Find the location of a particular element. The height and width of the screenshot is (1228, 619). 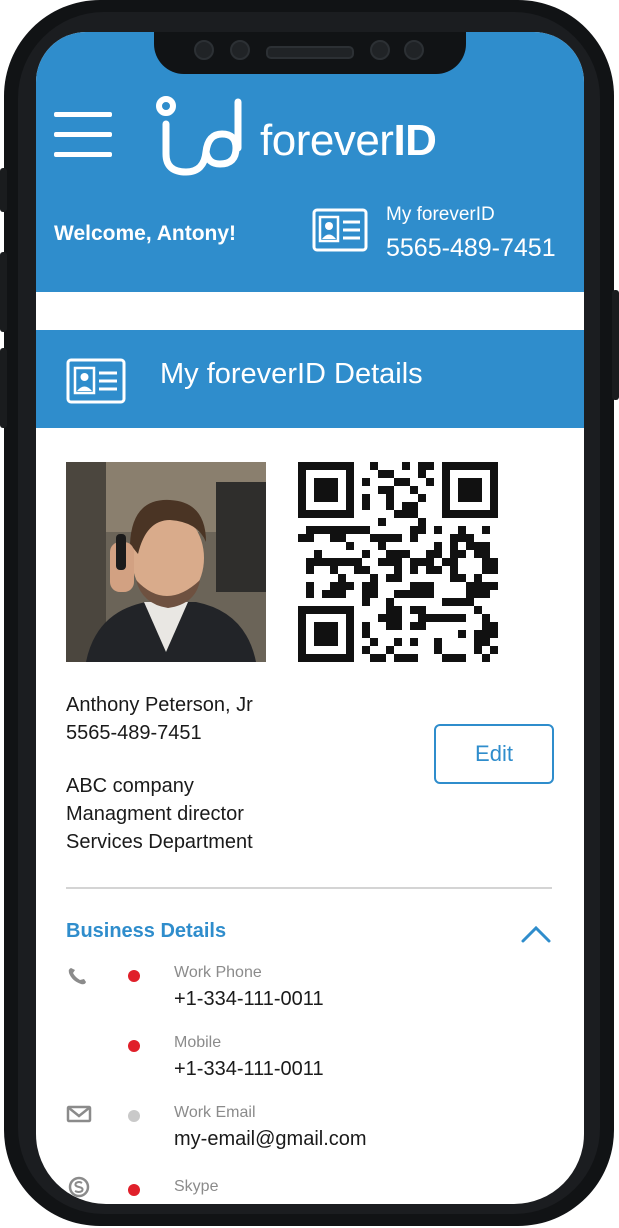

qr-code is located at coordinates (398, 562).